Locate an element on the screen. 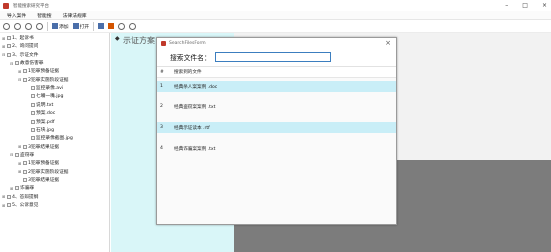 Image resolution: width=551 pixels, height=252 pixels. search-input is located at coordinates (272, 57).